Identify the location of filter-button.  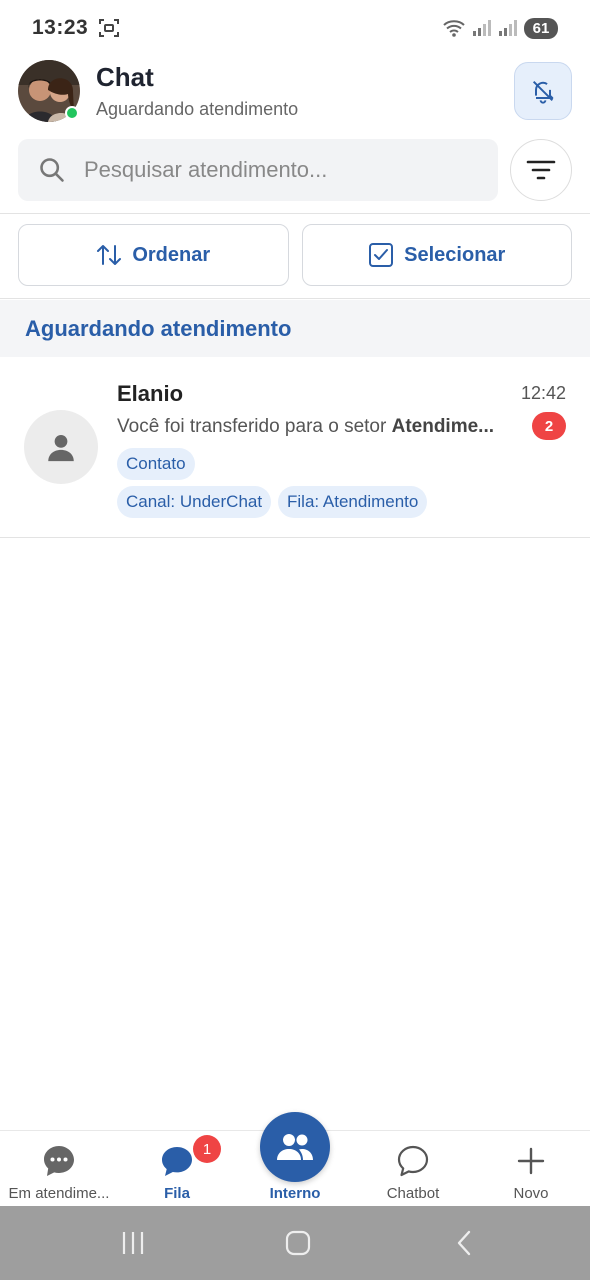
(541, 170).